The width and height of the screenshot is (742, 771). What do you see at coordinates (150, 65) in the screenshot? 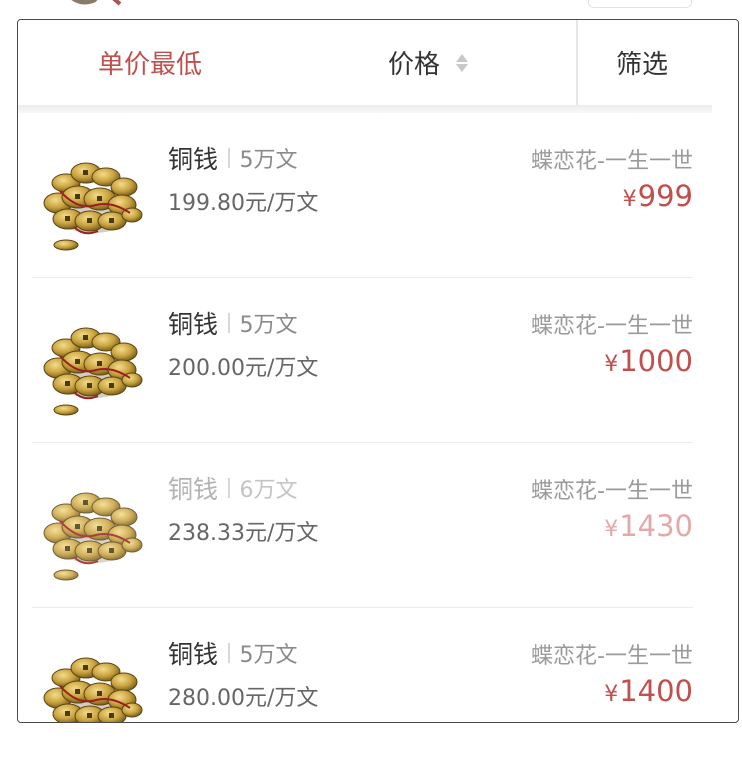
I see `sort-lowest-unit-price-label: 单价最低` at bounding box center [150, 65].